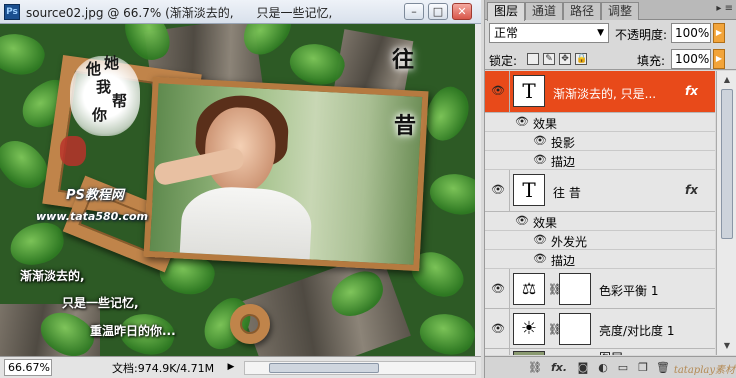 The width and height of the screenshot is (736, 378). What do you see at coordinates (95, 195) in the screenshot?
I see `site-logo: PS教程网` at bounding box center [95, 195].